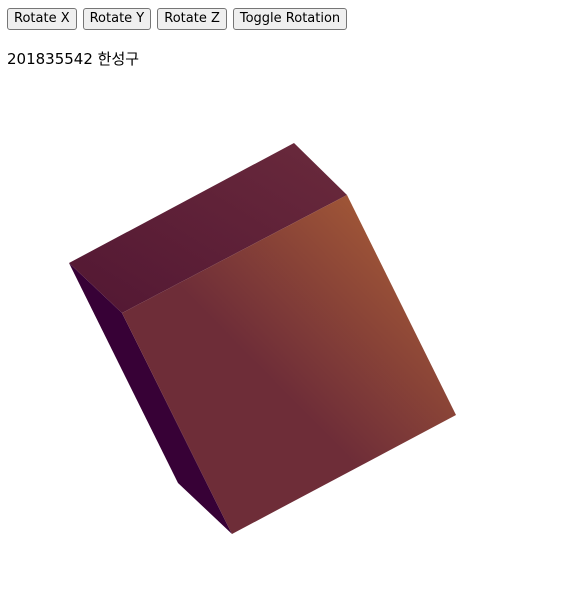 Image resolution: width=561 pixels, height=590 pixels. Describe the element at coordinates (290, 19) in the screenshot. I see `toggle-rotation-button: Toggle Rotation` at that location.